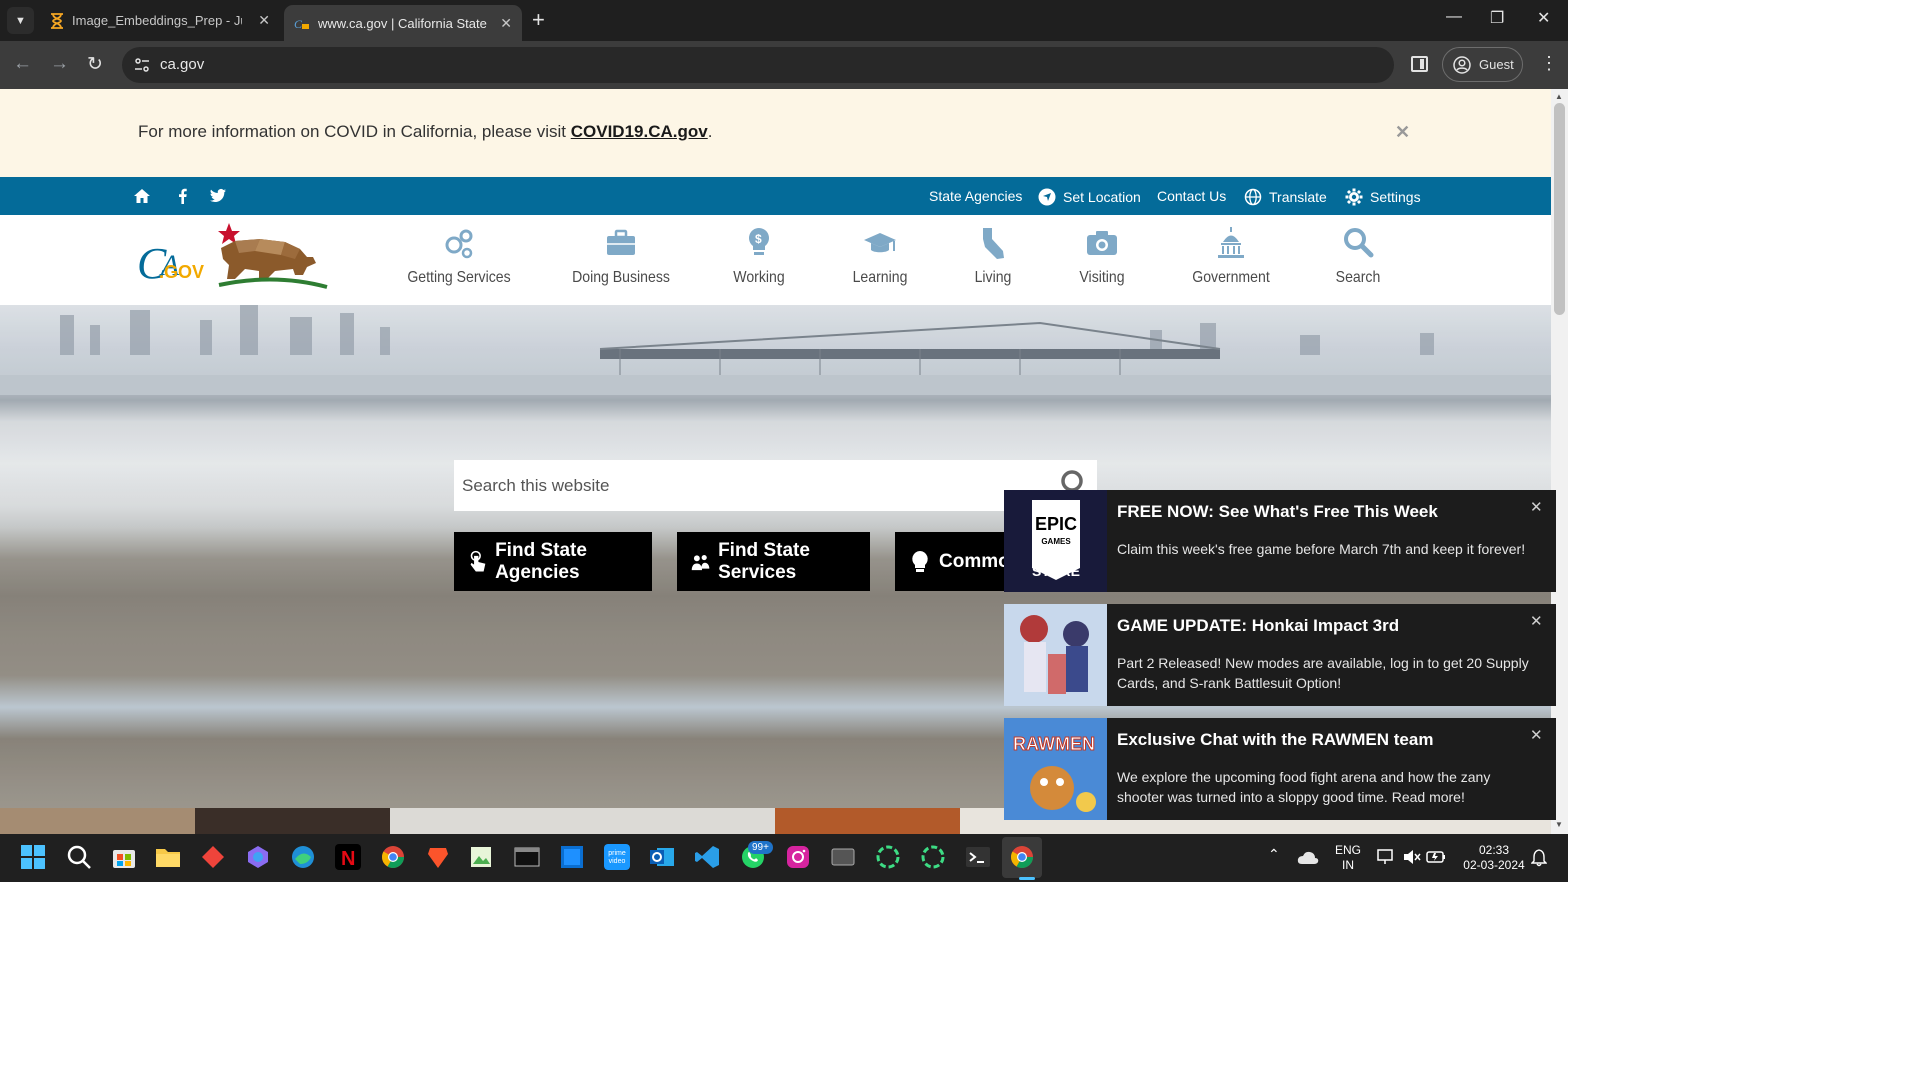  What do you see at coordinates (79, 857) in the screenshot?
I see `search-icon` at bounding box center [79, 857].